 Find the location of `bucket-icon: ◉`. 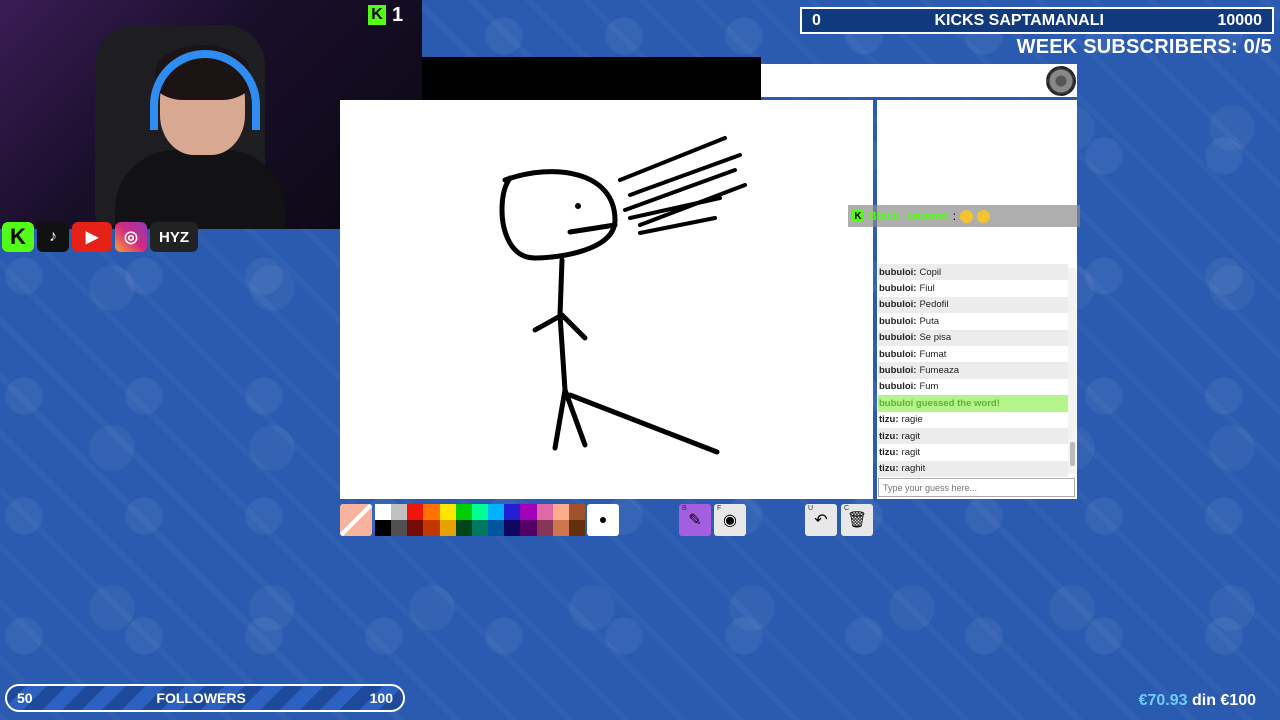

bucket-icon: ◉ is located at coordinates (730, 520).